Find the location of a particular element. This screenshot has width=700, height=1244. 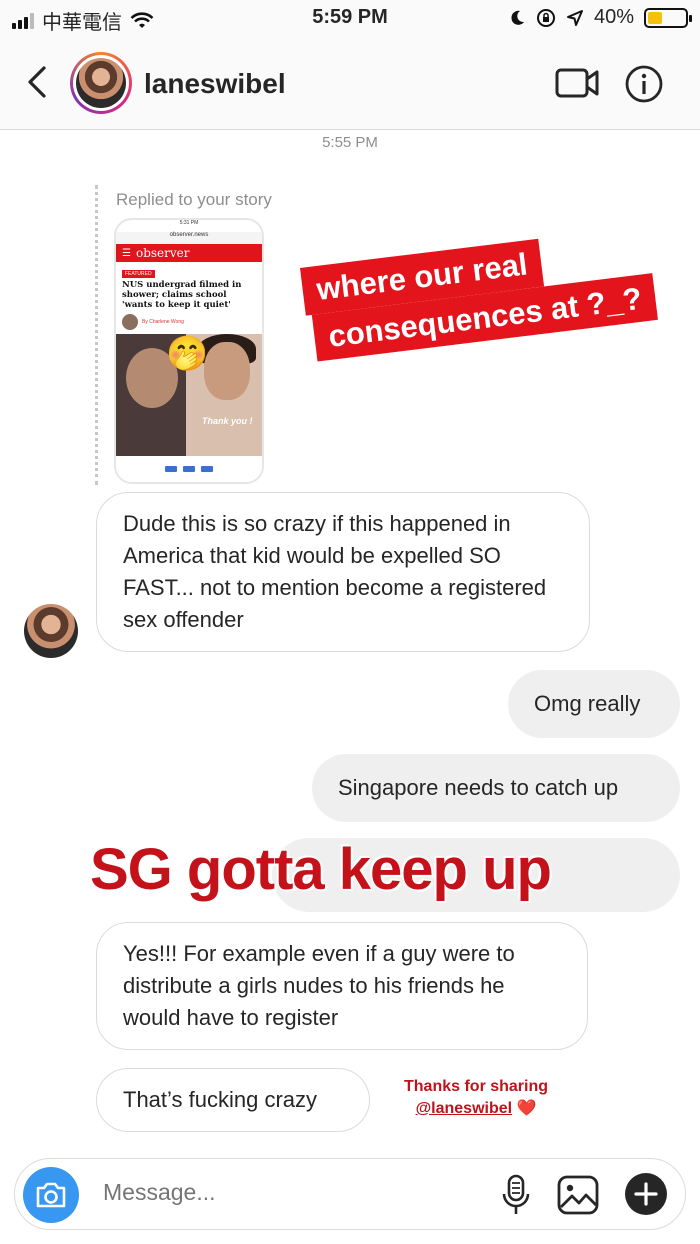

add-button is located at coordinates (646, 1194).